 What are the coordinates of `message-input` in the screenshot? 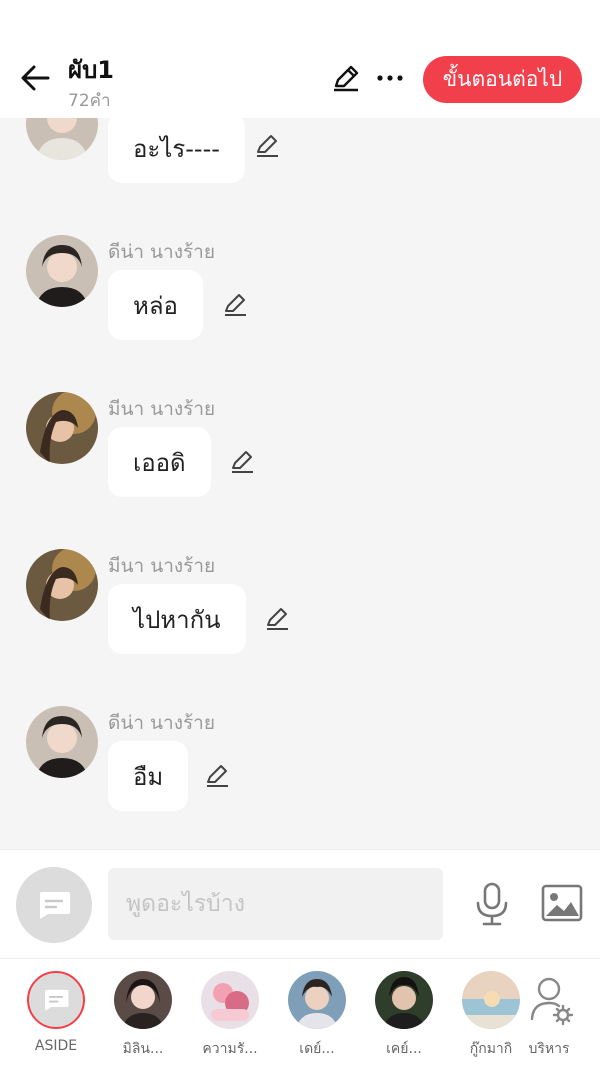 It's located at (275, 904).